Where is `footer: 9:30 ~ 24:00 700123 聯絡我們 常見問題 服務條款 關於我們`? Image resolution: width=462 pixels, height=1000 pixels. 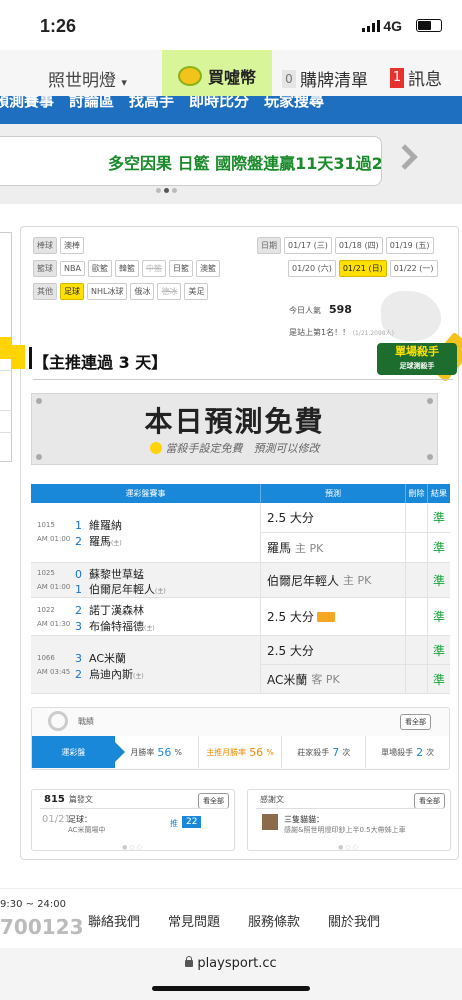
footer: 9:30 ~ 24:00 700123 聯絡我們 常見問題 服務條款 關於我們 is located at coordinates (231, 918).